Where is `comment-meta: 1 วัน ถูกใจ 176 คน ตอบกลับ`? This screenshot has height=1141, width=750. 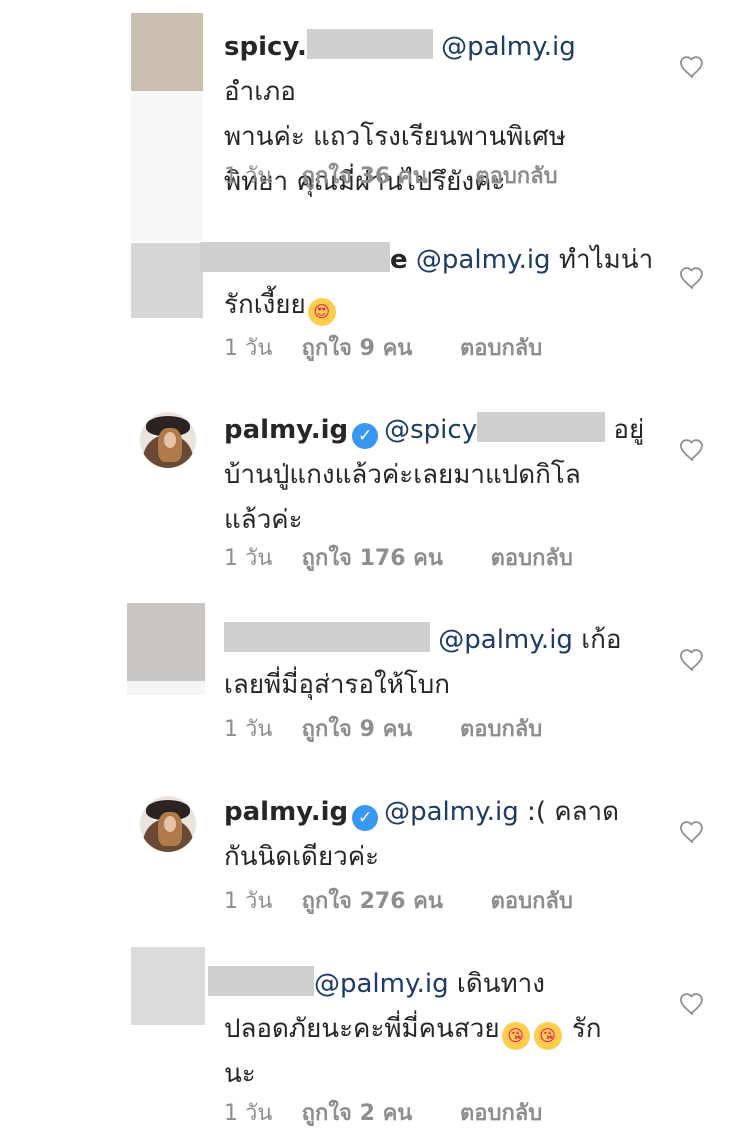 comment-meta: 1 วัน ถูกใจ 176 คน ตอบกลับ is located at coordinates (398, 557).